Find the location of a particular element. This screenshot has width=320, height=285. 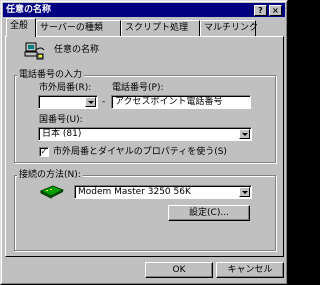

phone-group-label: 電話番号の入力 is located at coordinates (51, 75).